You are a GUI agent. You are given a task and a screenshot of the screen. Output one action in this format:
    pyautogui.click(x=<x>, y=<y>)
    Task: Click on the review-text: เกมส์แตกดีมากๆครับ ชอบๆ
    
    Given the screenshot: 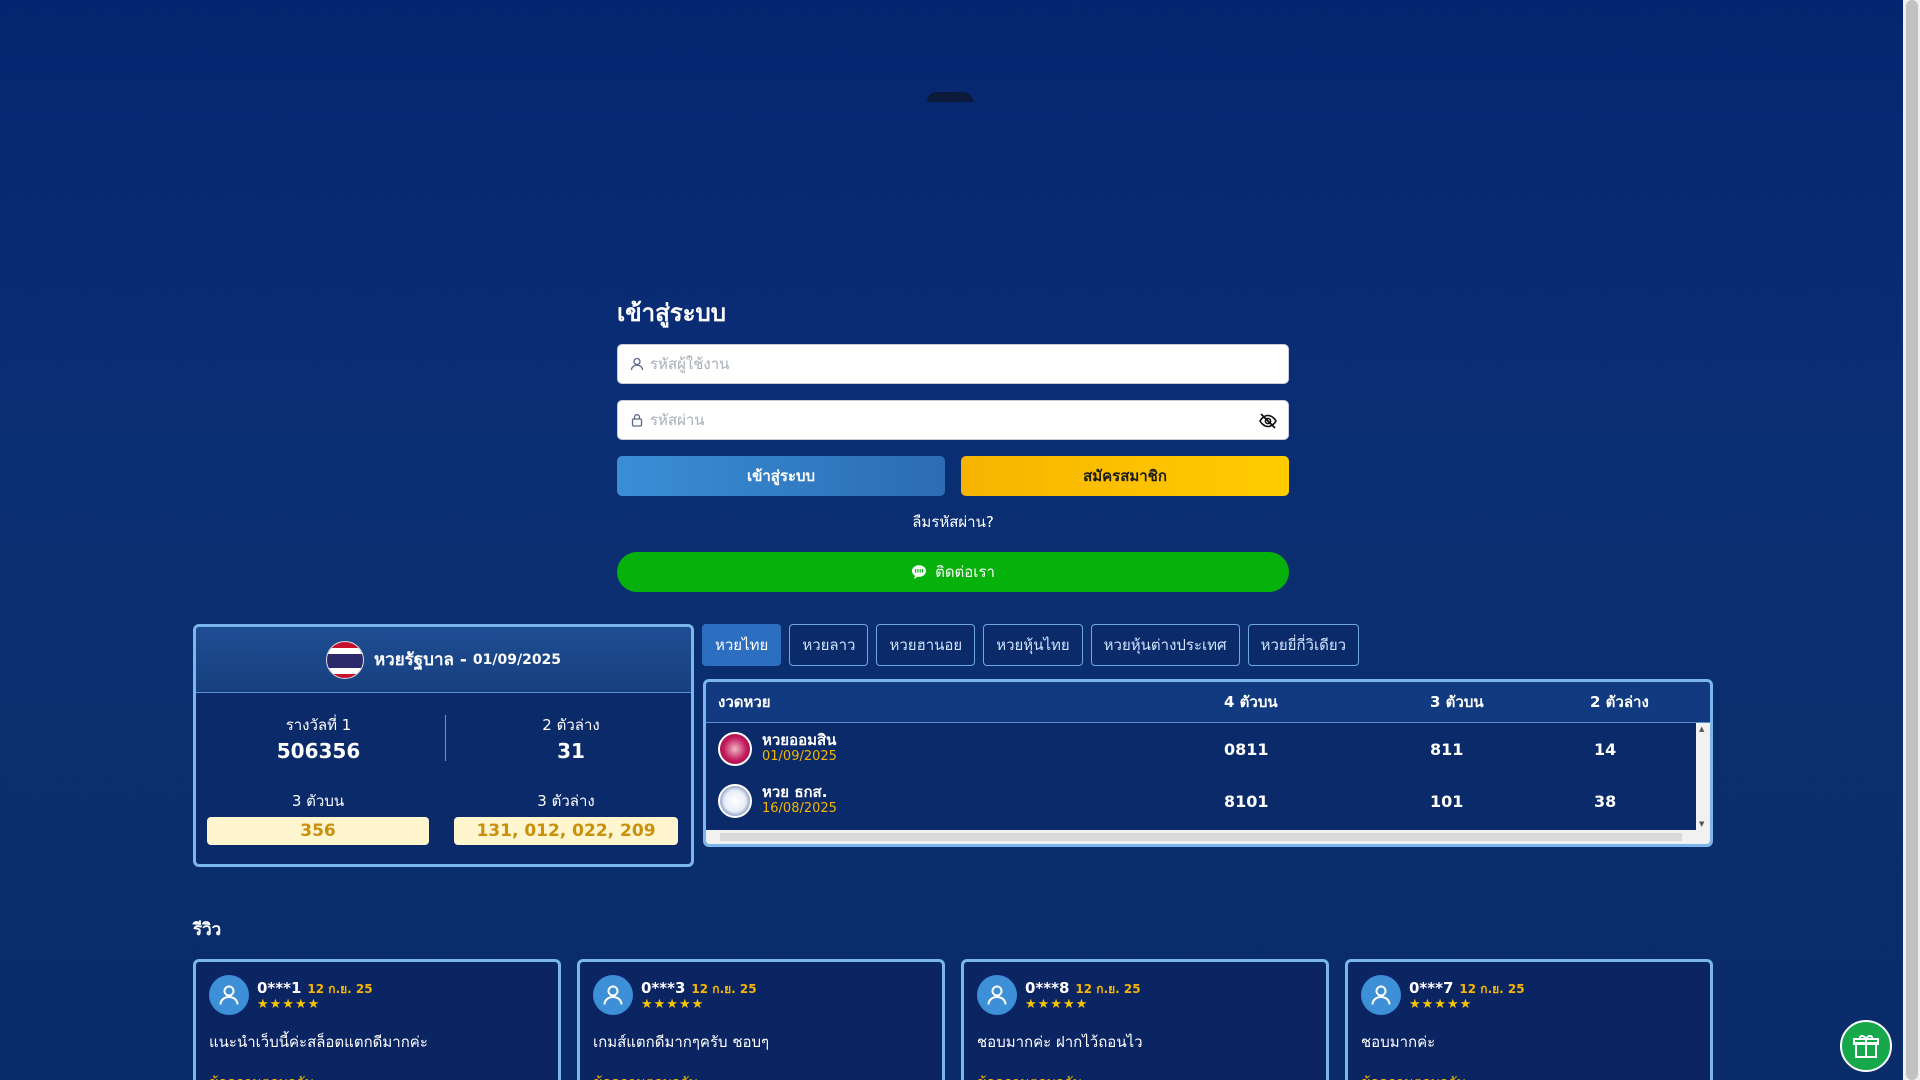 What is the action you would take?
    pyautogui.click(x=681, y=1042)
    